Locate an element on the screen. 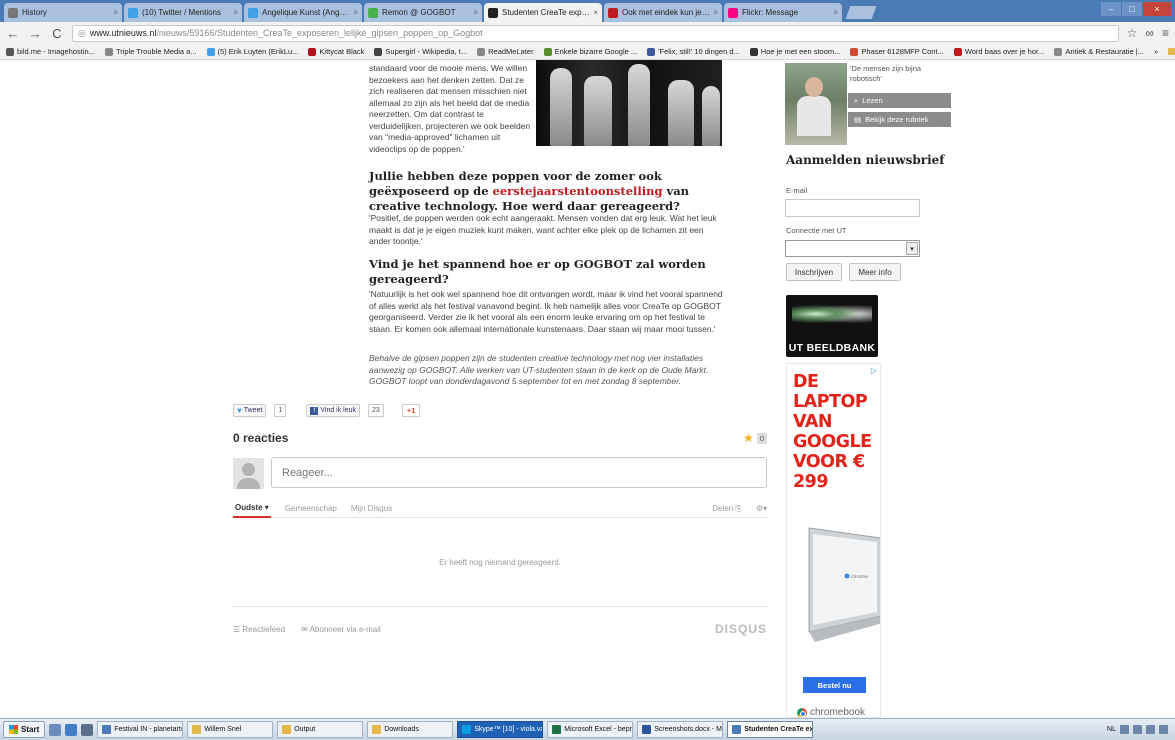  start-button: Start is located at coordinates (24, 729).